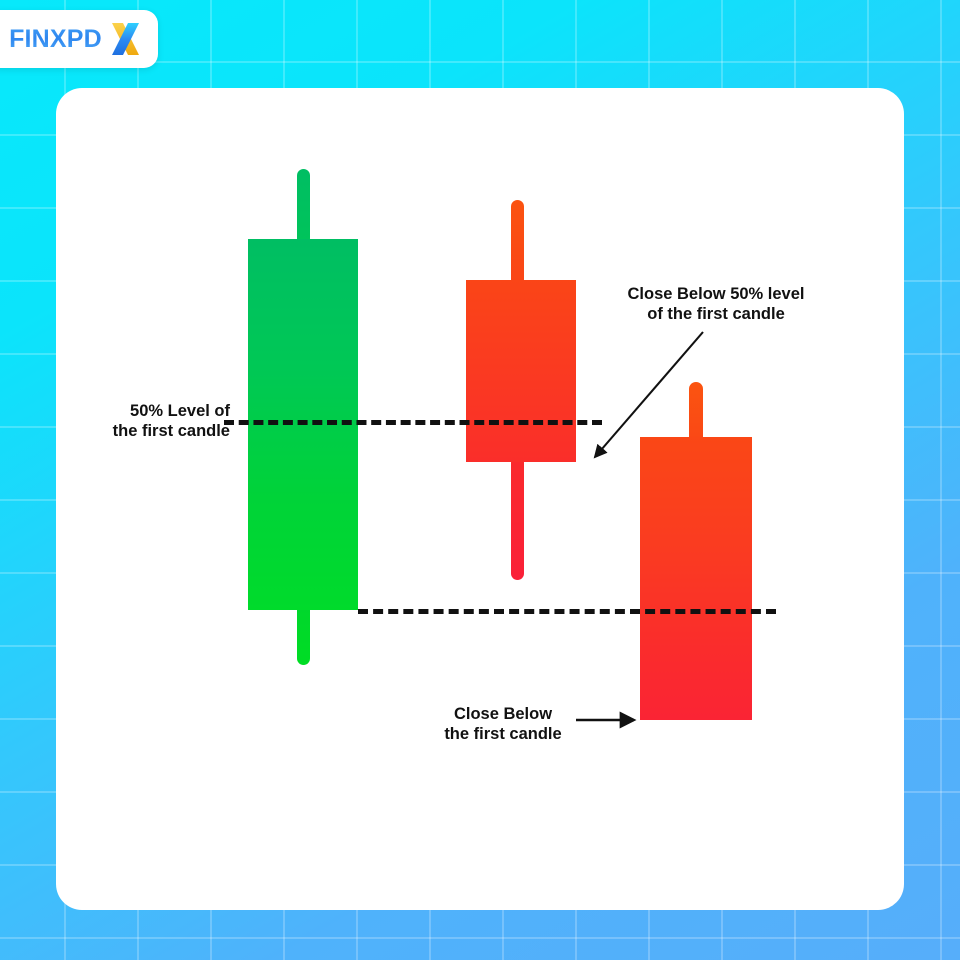 This screenshot has height=960, width=960. I want to click on candle-3-wick-lower, so click(696, 753).